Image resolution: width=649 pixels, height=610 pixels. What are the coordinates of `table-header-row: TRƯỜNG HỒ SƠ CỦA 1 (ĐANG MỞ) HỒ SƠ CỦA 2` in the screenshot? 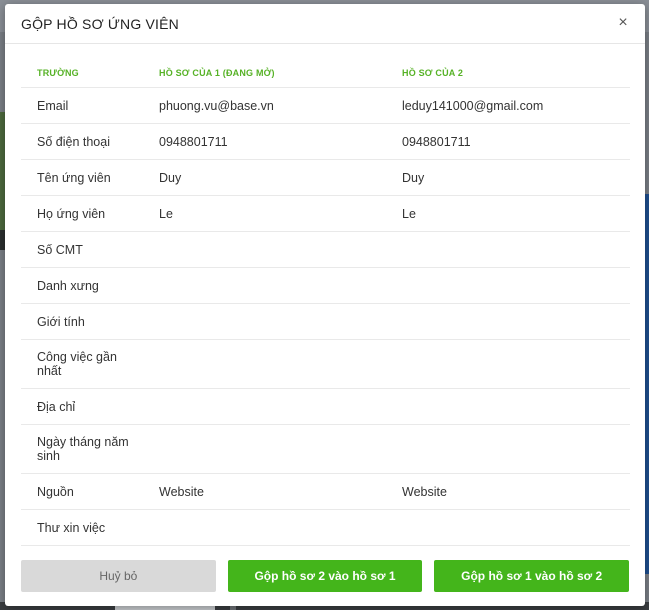 It's located at (325, 73).